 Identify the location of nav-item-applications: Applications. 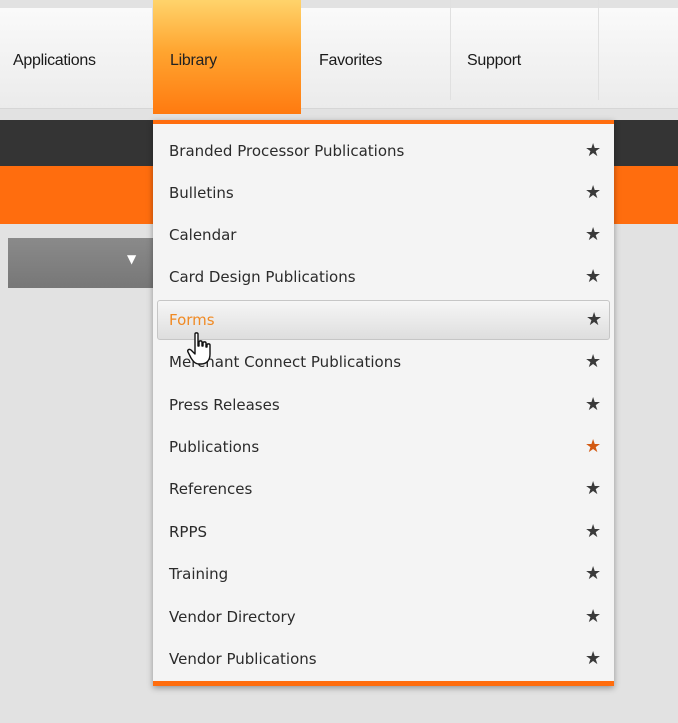
(76, 50).